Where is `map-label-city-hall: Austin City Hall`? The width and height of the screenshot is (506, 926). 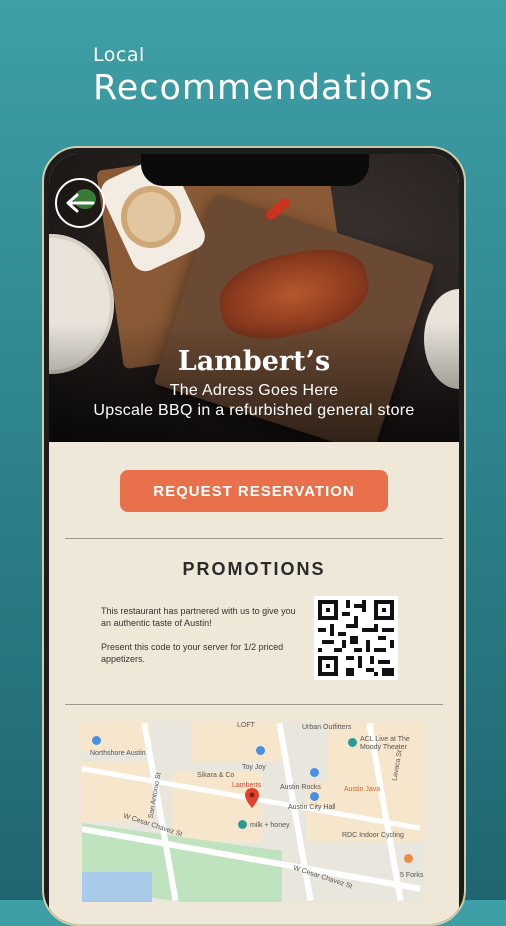 map-label-city-hall: Austin City Hall is located at coordinates (312, 807).